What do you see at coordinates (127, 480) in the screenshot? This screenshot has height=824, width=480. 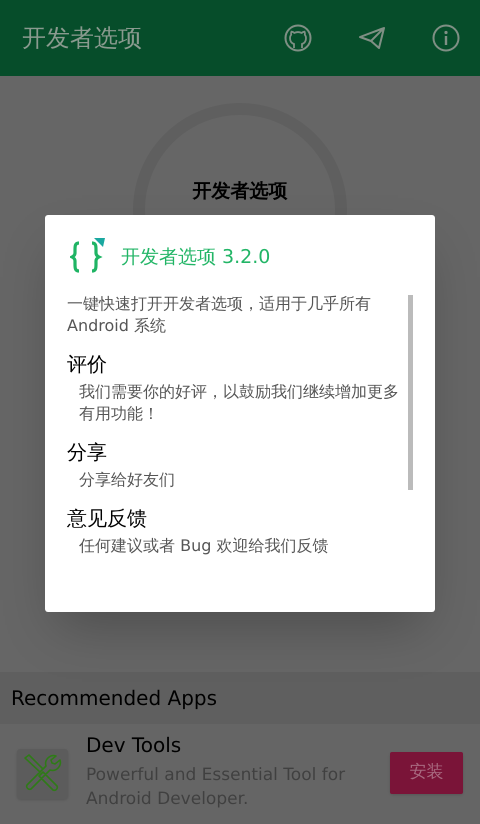 I see `section-text: 分享给好友们` at bounding box center [127, 480].